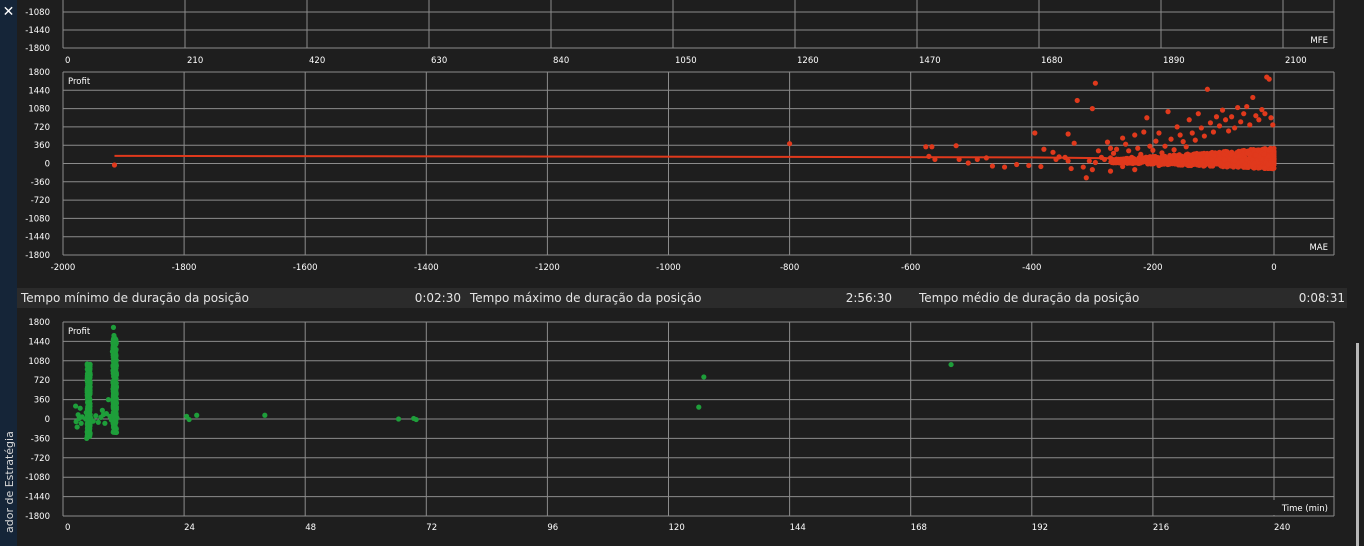 The height and width of the screenshot is (546, 1364). I want to click on mfe-x-tick-label: 0, so click(67, 61).